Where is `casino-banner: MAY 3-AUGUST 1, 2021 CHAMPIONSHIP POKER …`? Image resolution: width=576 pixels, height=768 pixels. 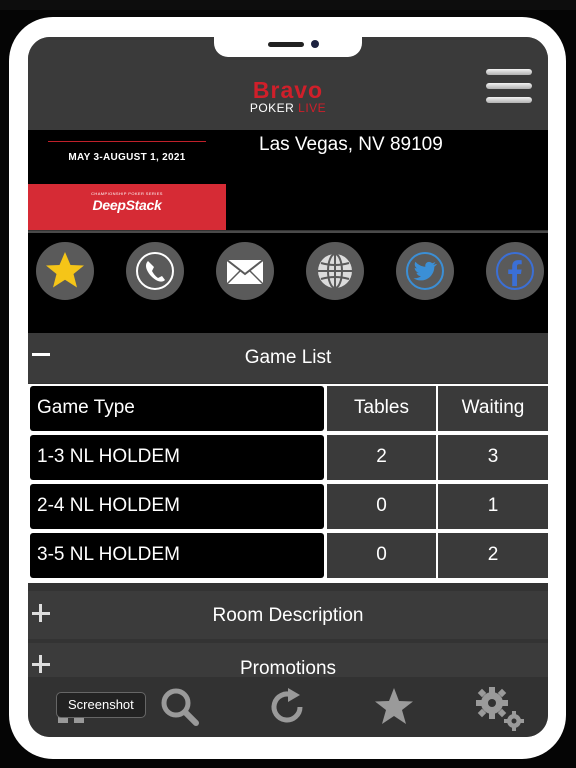 casino-banner: MAY 3-AUGUST 1, 2021 CHAMPIONSHIP POKER … is located at coordinates (288, 180).